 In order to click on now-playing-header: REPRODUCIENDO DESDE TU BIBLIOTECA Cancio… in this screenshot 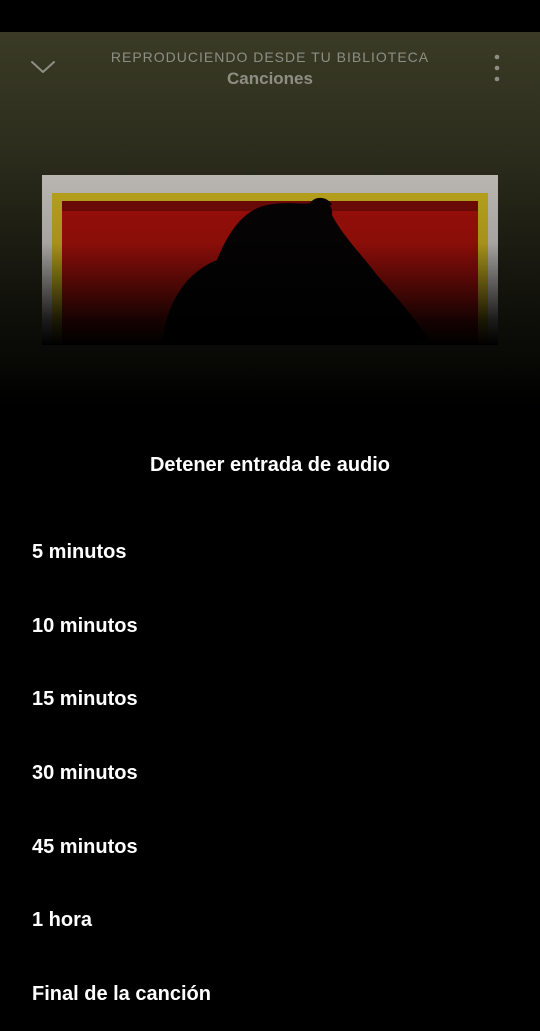, I will do `click(270, 72)`.